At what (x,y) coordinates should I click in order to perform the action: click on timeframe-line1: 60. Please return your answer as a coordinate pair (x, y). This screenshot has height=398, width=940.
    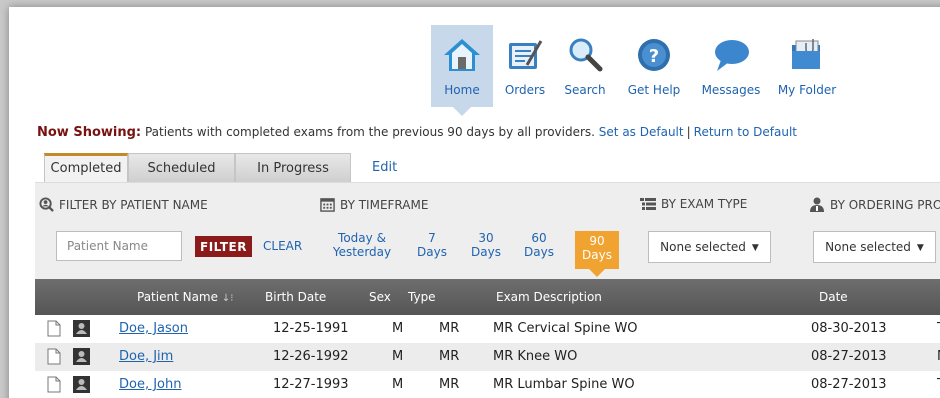
    Looking at the image, I should click on (539, 238).